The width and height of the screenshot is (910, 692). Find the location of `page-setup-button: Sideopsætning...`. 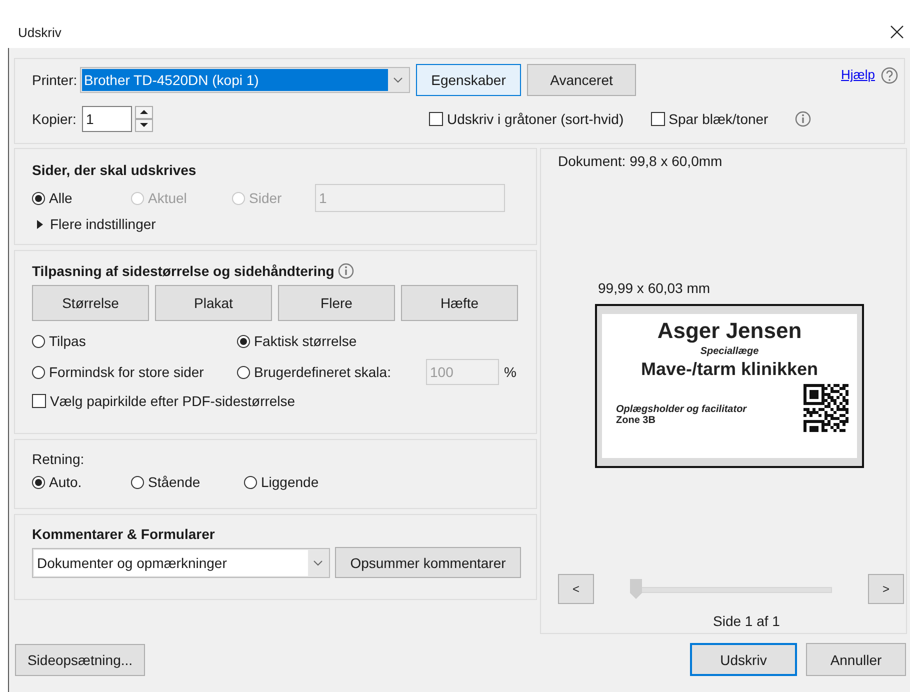

page-setup-button: Sideopsætning... is located at coordinates (80, 660).